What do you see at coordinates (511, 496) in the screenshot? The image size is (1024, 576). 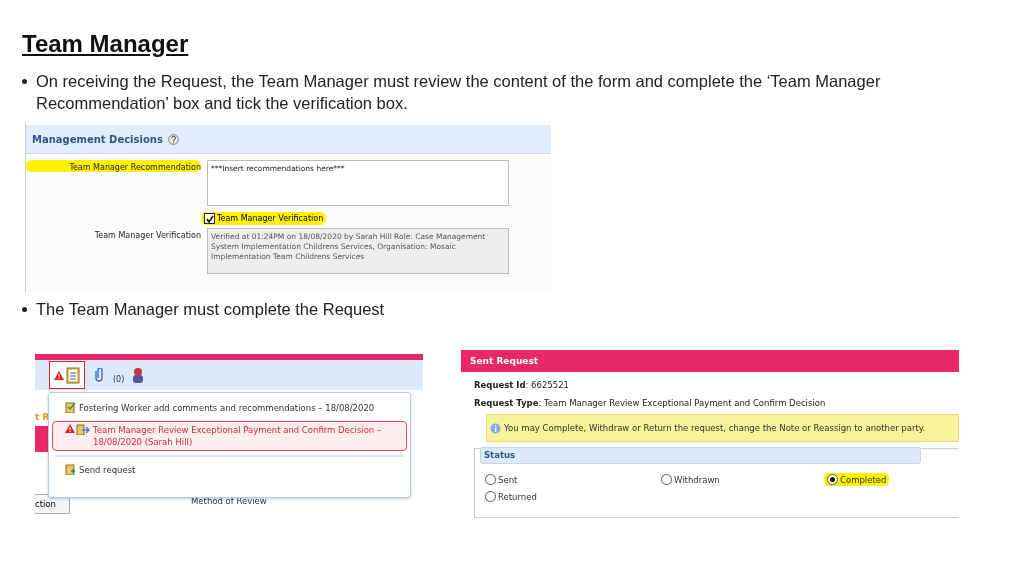 I see `radio-option: Returned` at bounding box center [511, 496].